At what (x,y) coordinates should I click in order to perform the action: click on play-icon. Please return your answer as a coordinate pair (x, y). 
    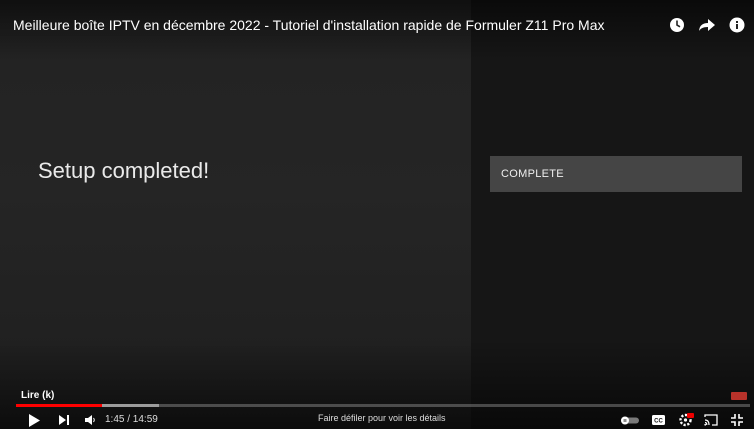
    Looking at the image, I should click on (34, 420).